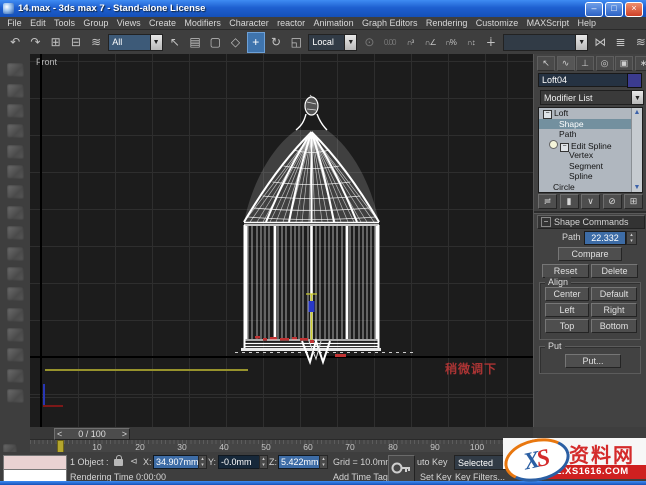  What do you see at coordinates (614, 9) in the screenshot?
I see `maximize-button: □` at bounding box center [614, 9].